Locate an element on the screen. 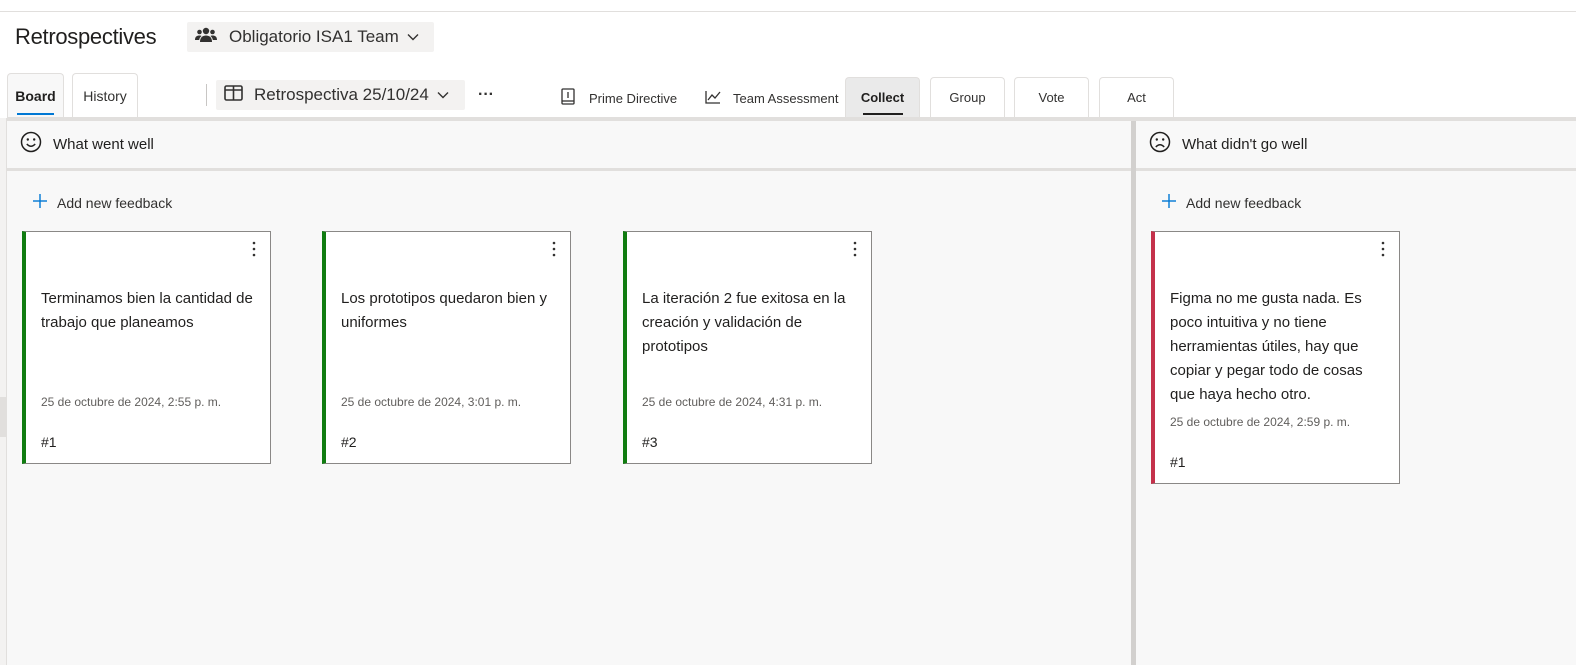  left-rail-handle is located at coordinates (3, 417).